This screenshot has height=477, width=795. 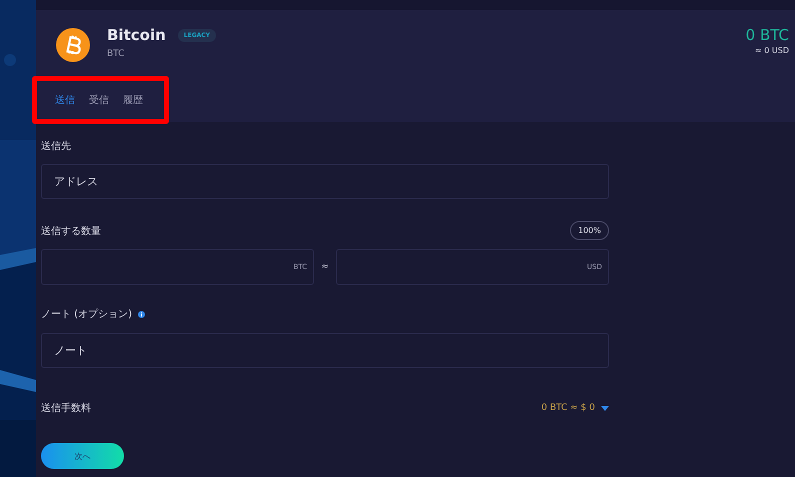 I want to click on balance-amount: 0 BTC, so click(x=767, y=35).